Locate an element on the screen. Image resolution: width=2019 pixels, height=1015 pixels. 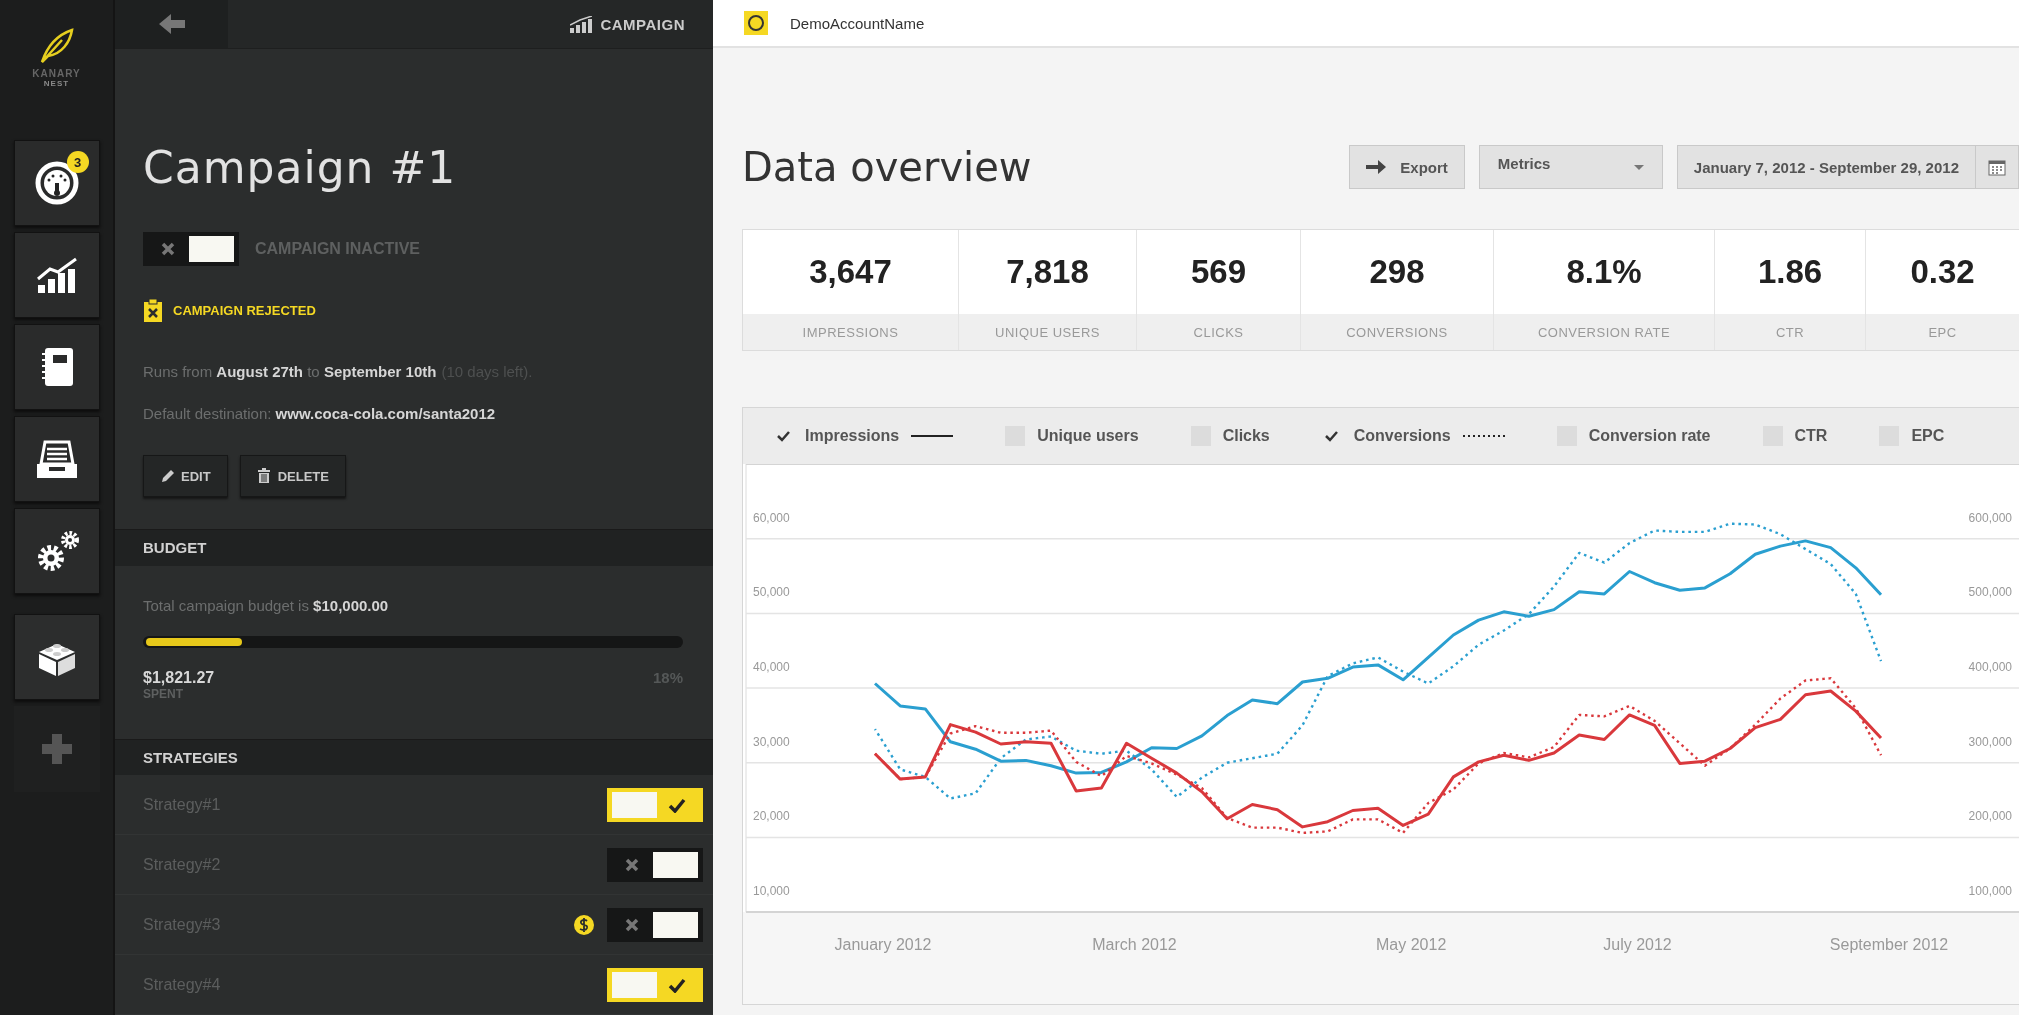
y-axis-label: 100,000 is located at coordinates (1990, 891).